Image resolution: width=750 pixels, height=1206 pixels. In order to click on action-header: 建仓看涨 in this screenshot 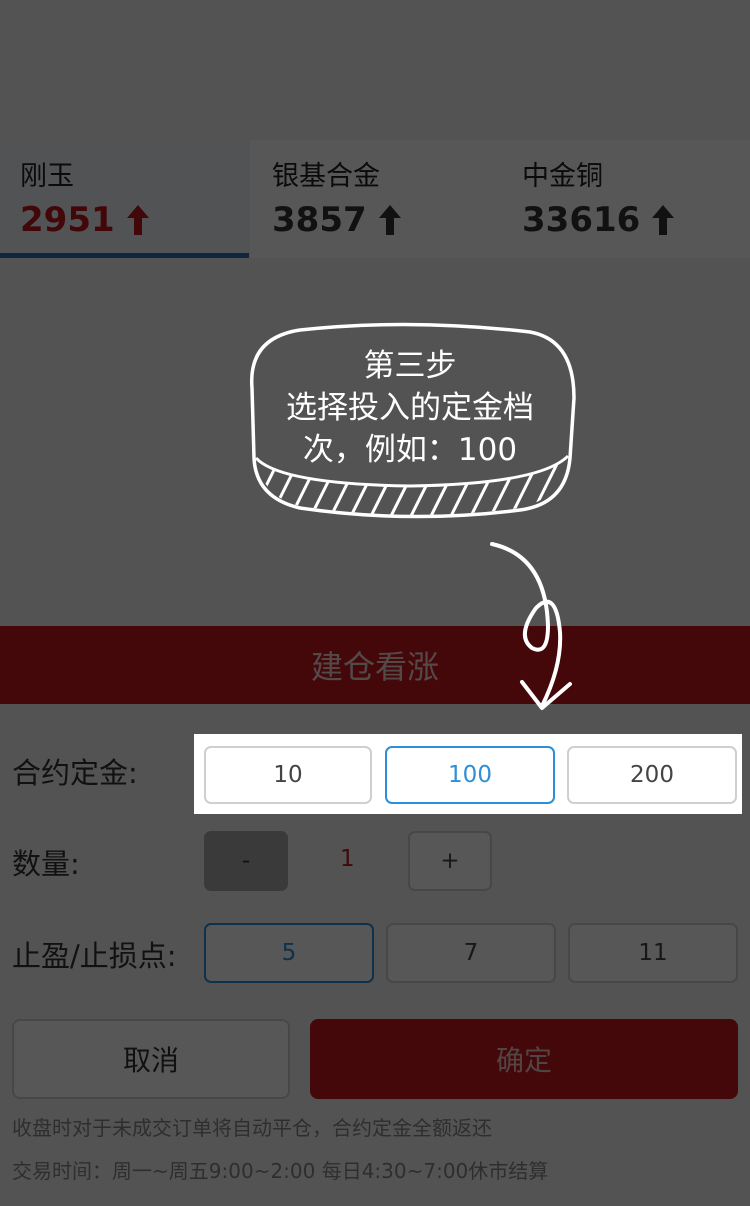, I will do `click(375, 665)`.